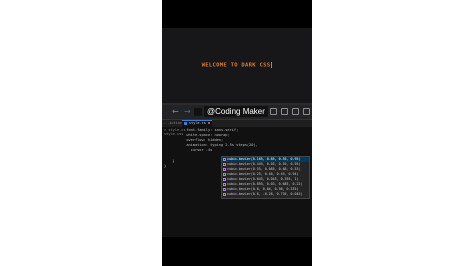 The height and width of the screenshot is (266, 474). I want to click on welcome-heading: WELCOME TO DARK CSS, so click(237, 65).